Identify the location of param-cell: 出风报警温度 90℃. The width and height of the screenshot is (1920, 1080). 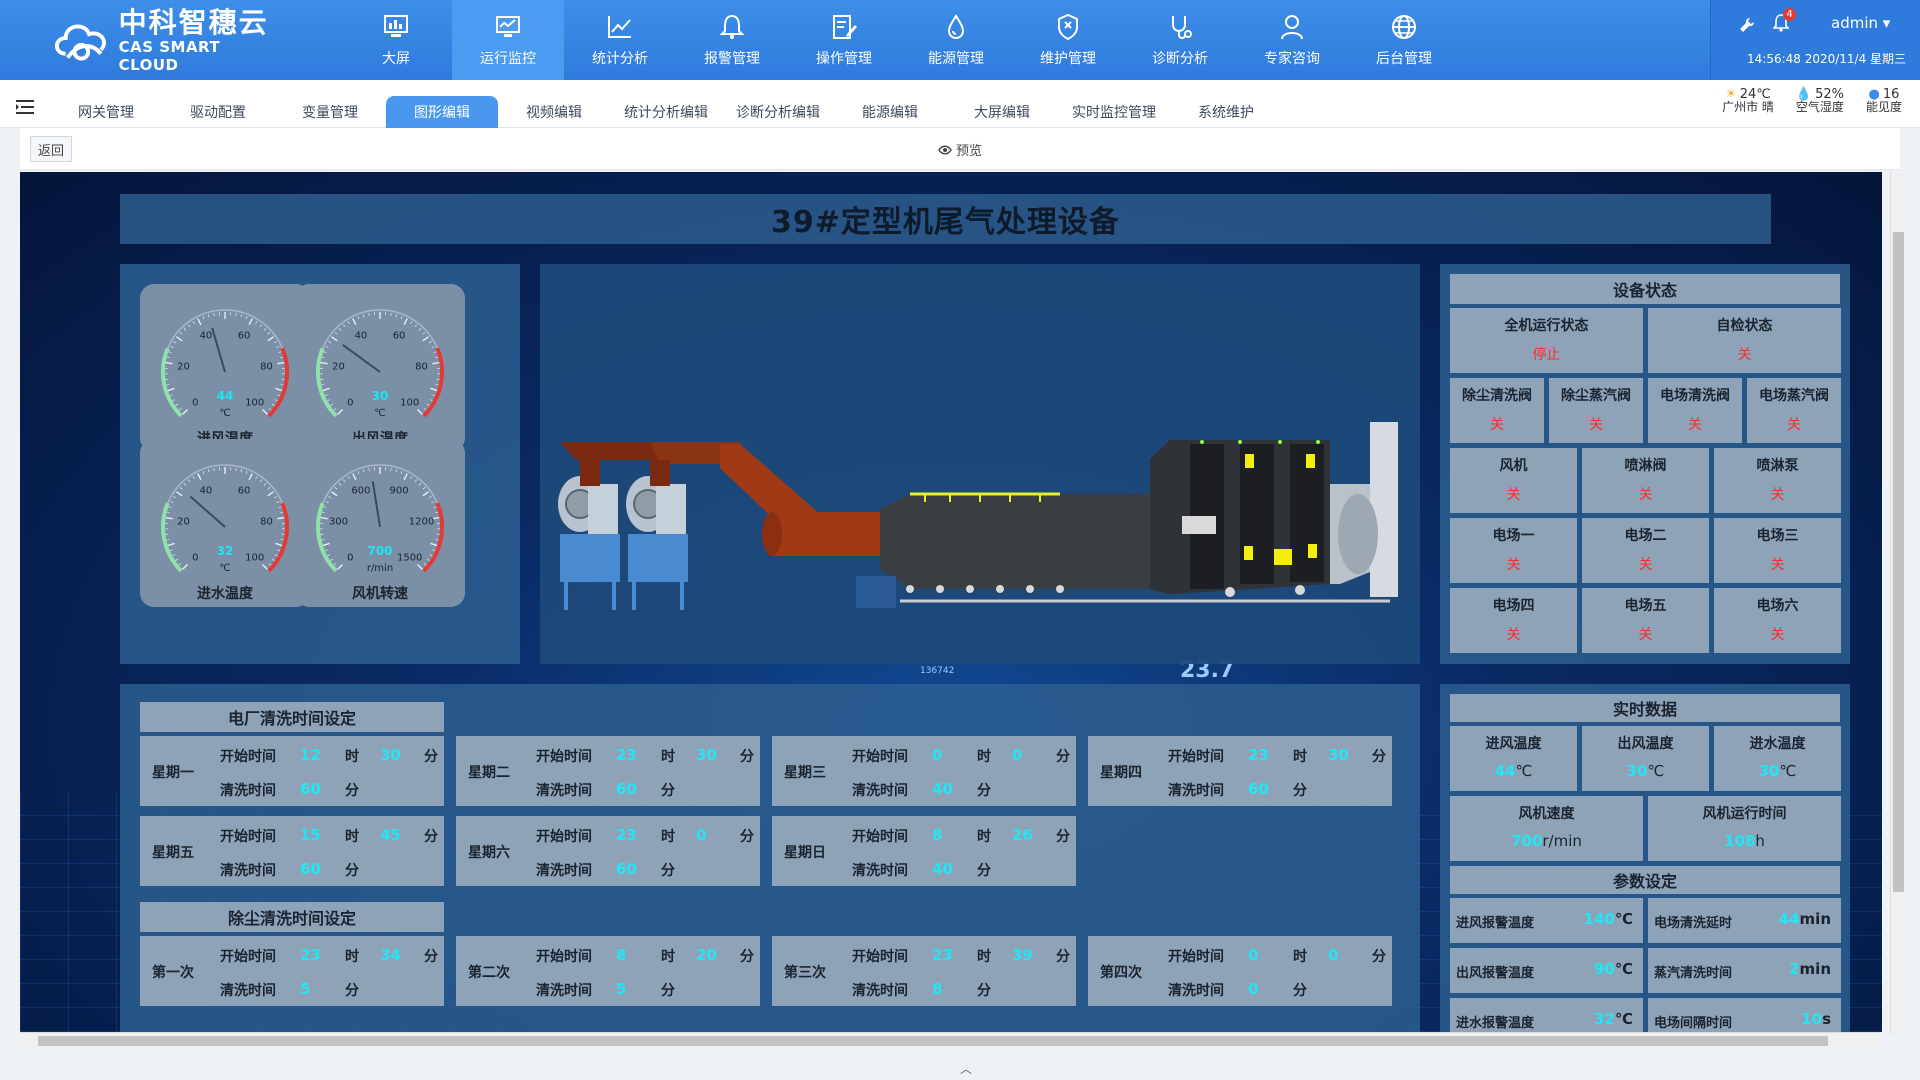
(1546, 970).